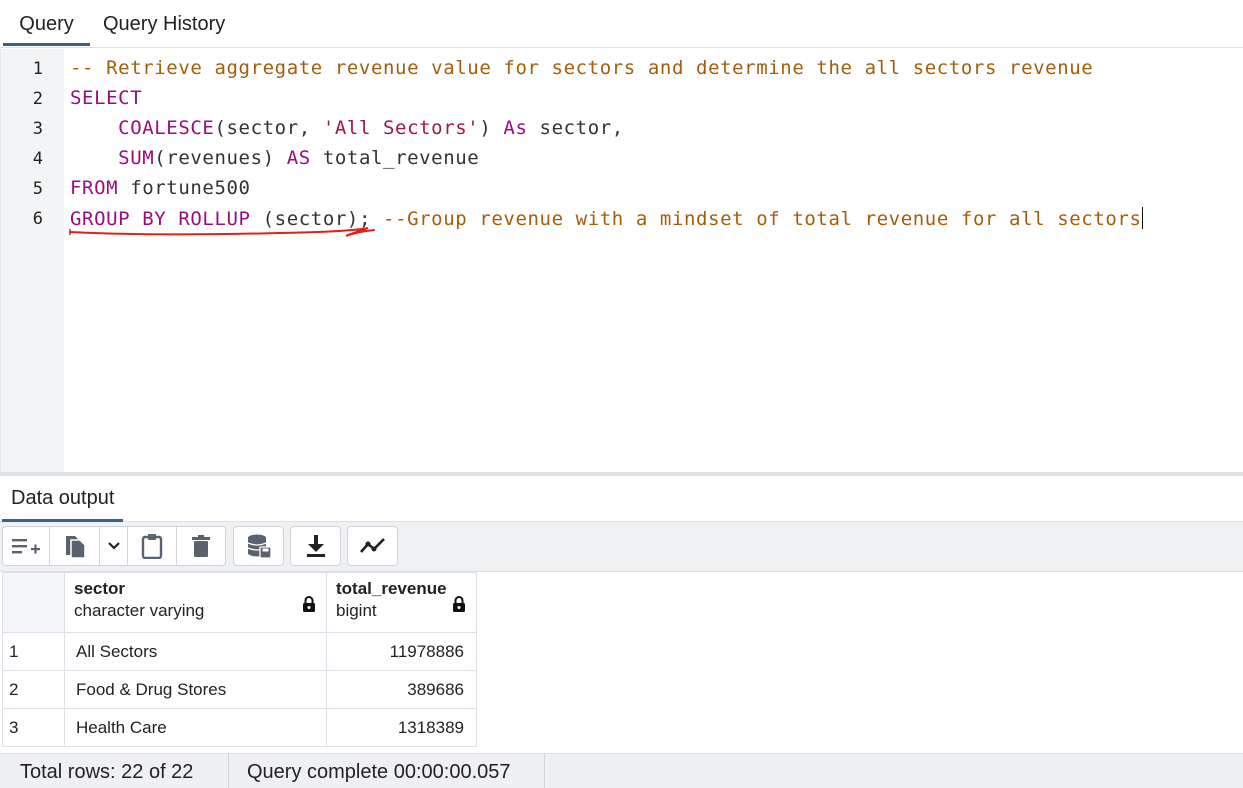  I want to click on copy-options-dropdown, so click(114, 546).